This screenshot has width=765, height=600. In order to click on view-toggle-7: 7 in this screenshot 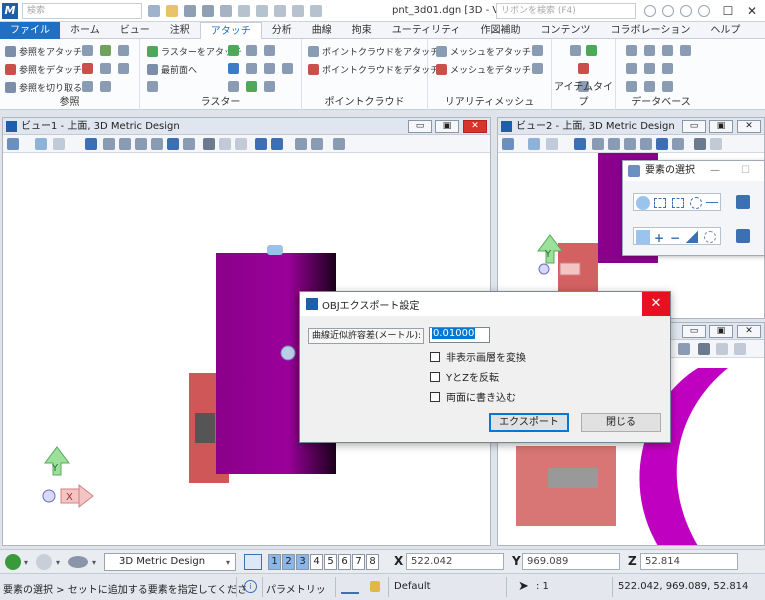, I will do `click(358, 562)`.